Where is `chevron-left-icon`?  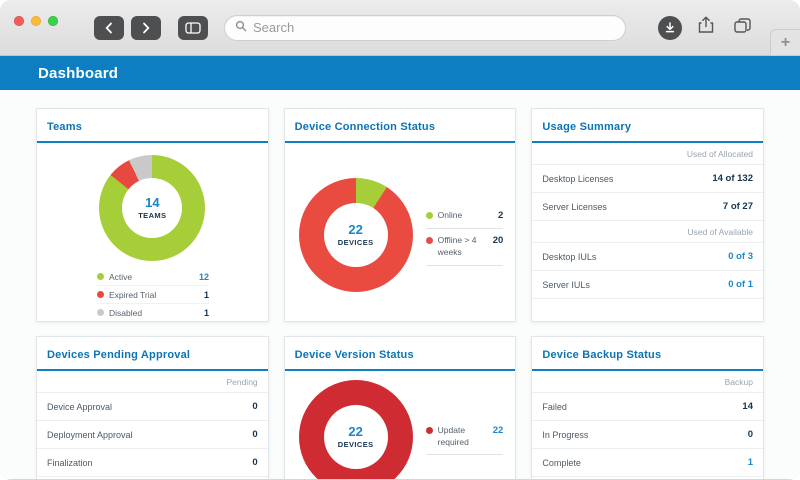 chevron-left-icon is located at coordinates (109, 28).